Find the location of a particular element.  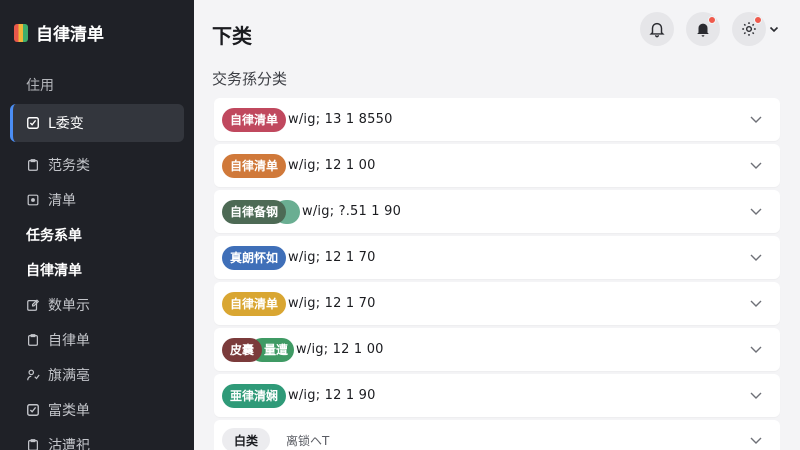

people-icon is located at coordinates (33, 375).